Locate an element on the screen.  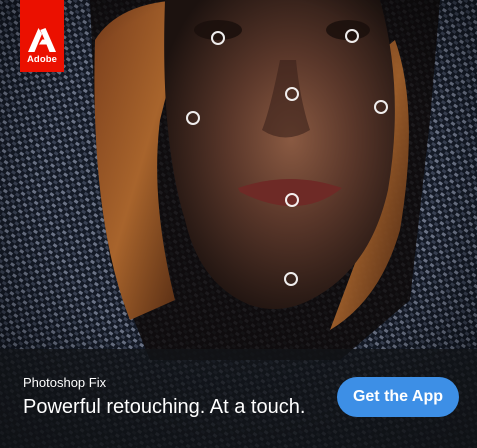
app-name: Photoshop Fix is located at coordinates (65, 382).